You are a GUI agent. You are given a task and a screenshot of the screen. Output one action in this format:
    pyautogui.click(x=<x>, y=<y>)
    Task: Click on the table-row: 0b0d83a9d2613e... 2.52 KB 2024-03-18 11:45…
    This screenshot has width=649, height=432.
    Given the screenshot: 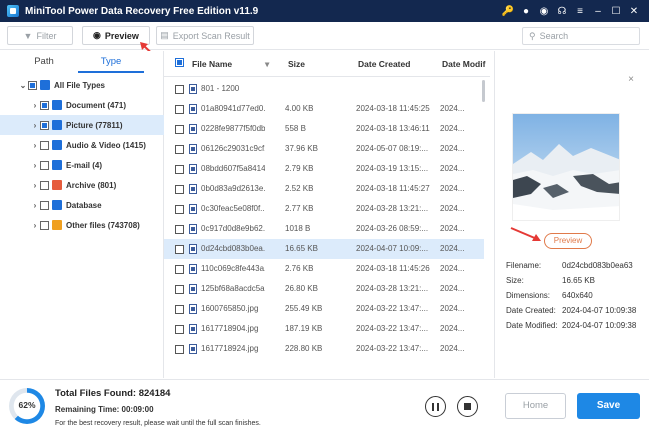 What is the action you would take?
    pyautogui.click(x=324, y=189)
    